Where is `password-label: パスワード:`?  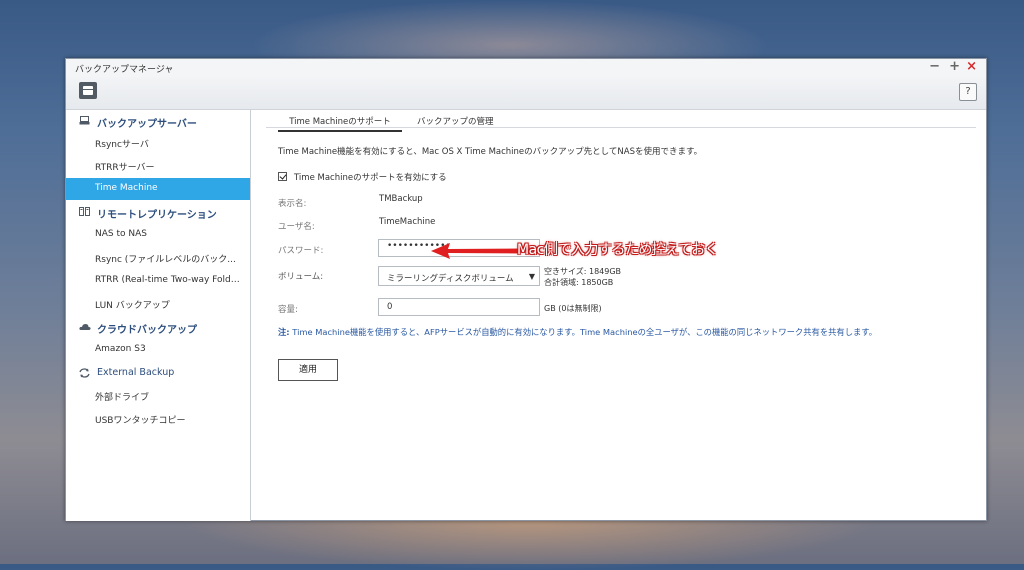 password-label: パスワード: is located at coordinates (301, 251).